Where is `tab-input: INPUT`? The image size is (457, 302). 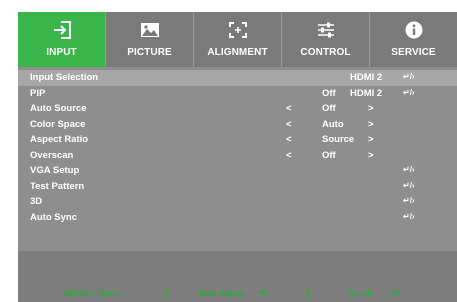
tab-input: INPUT is located at coordinates (62, 39).